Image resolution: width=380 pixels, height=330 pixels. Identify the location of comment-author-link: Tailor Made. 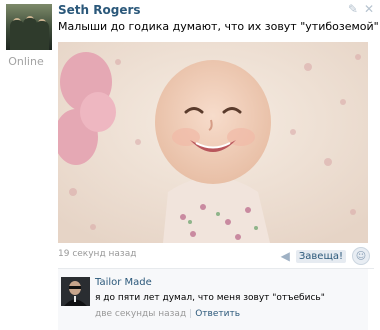
(123, 282).